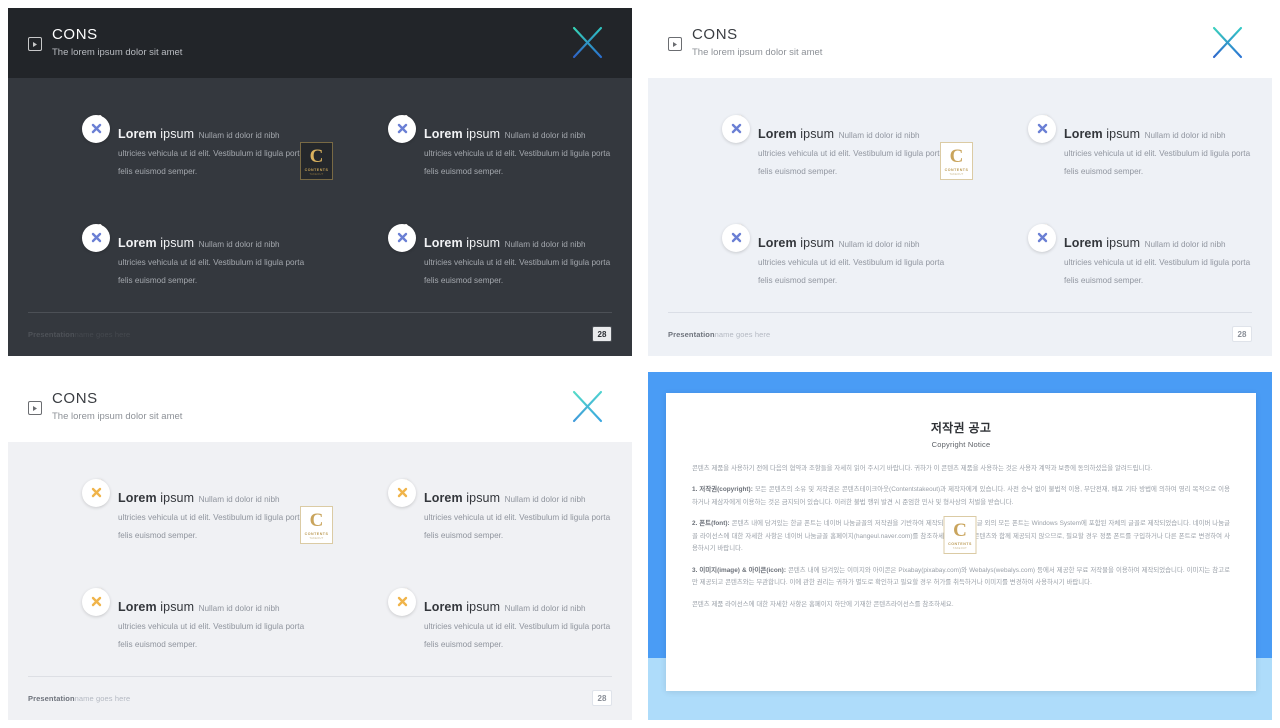 The width and height of the screenshot is (1280, 728). What do you see at coordinates (961, 444) in the screenshot?
I see `copyright-subtitle: Copyright Notice` at bounding box center [961, 444].